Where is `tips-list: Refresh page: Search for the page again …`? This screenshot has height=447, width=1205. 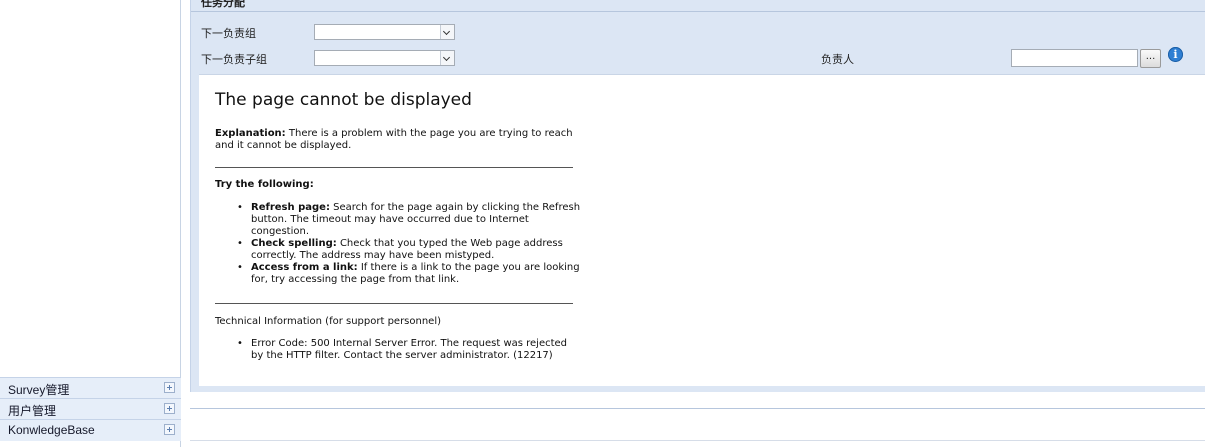 tips-list: Refresh page: Search for the page again … is located at coordinates (406, 244).